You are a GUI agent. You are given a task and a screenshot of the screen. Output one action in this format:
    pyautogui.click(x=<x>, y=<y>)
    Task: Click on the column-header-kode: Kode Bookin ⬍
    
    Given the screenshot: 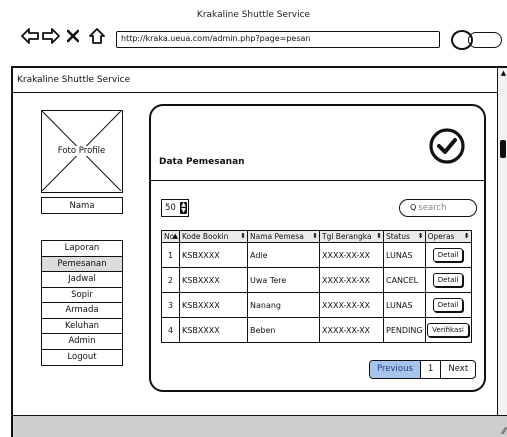 What is the action you would take?
    pyautogui.click(x=213, y=236)
    